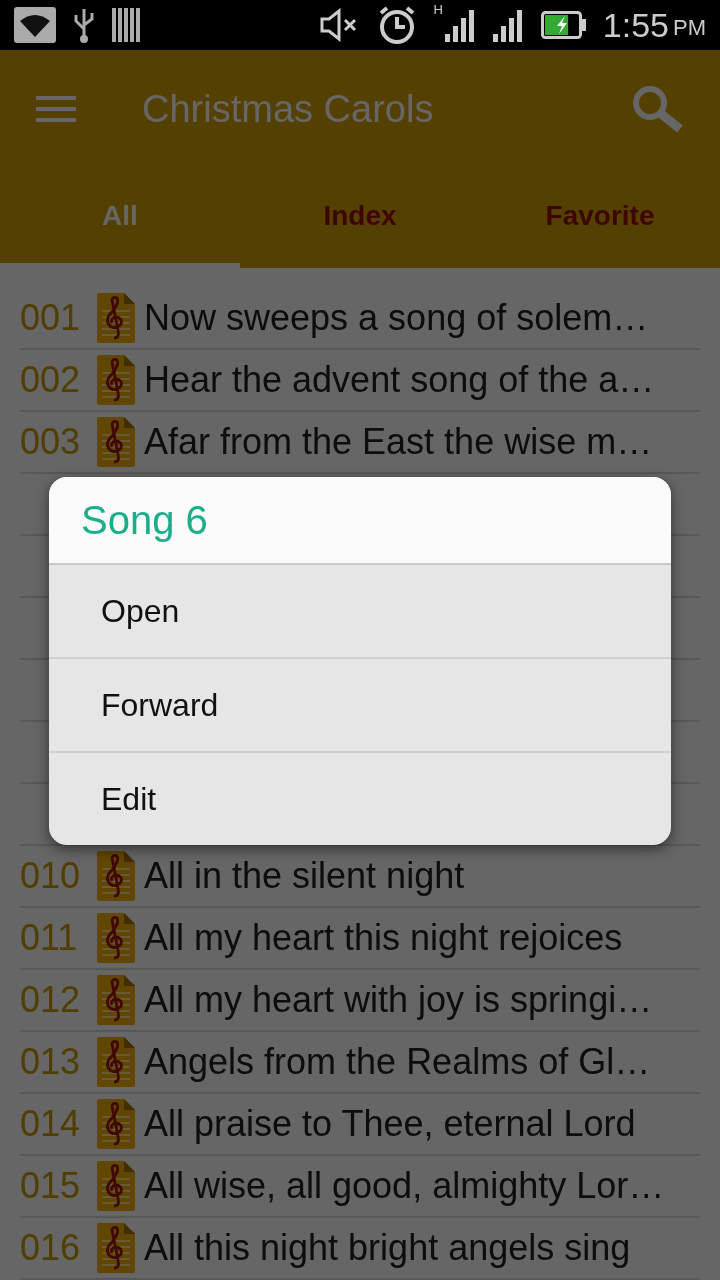 Image resolution: width=720 pixels, height=1280 pixels. What do you see at coordinates (658, 109) in the screenshot?
I see `search-icon` at bounding box center [658, 109].